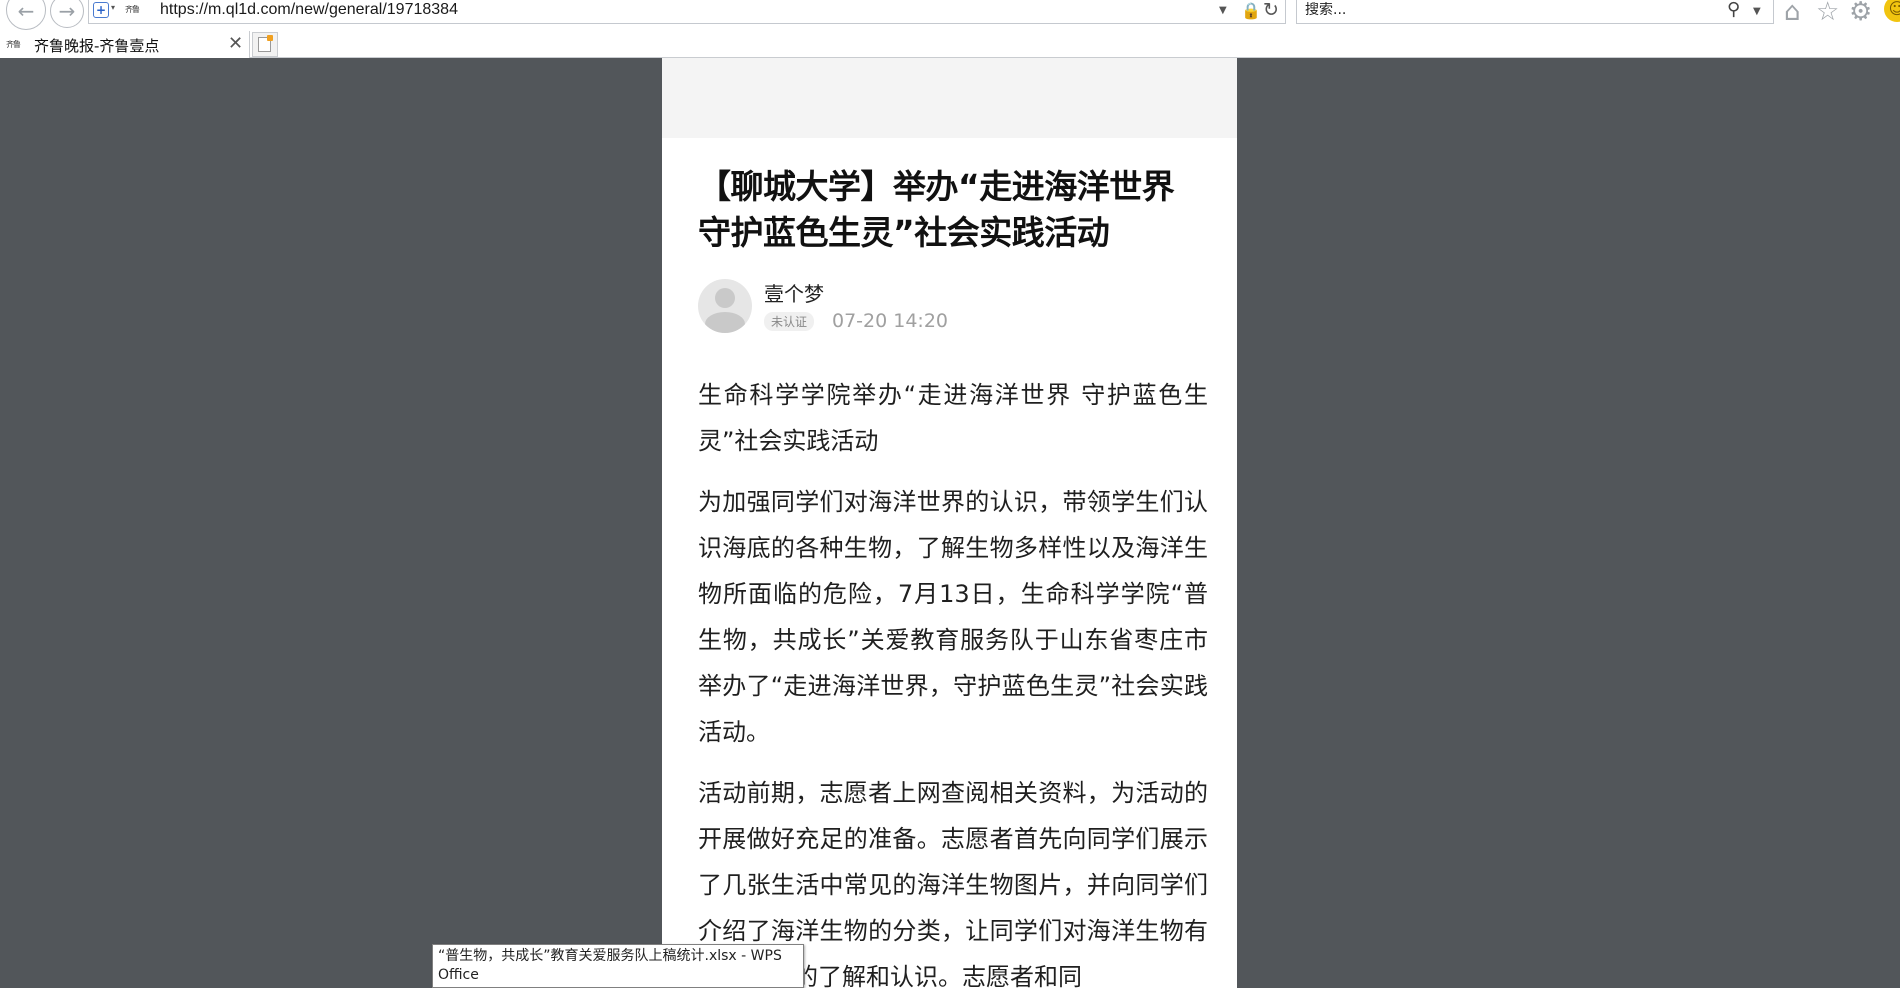 The height and width of the screenshot is (988, 1900). Describe the element at coordinates (953, 418) in the screenshot. I see `article-paragraph: 生命科学学院举办“走进海洋世界 守护蓝色生灵”社会实践活动` at that location.